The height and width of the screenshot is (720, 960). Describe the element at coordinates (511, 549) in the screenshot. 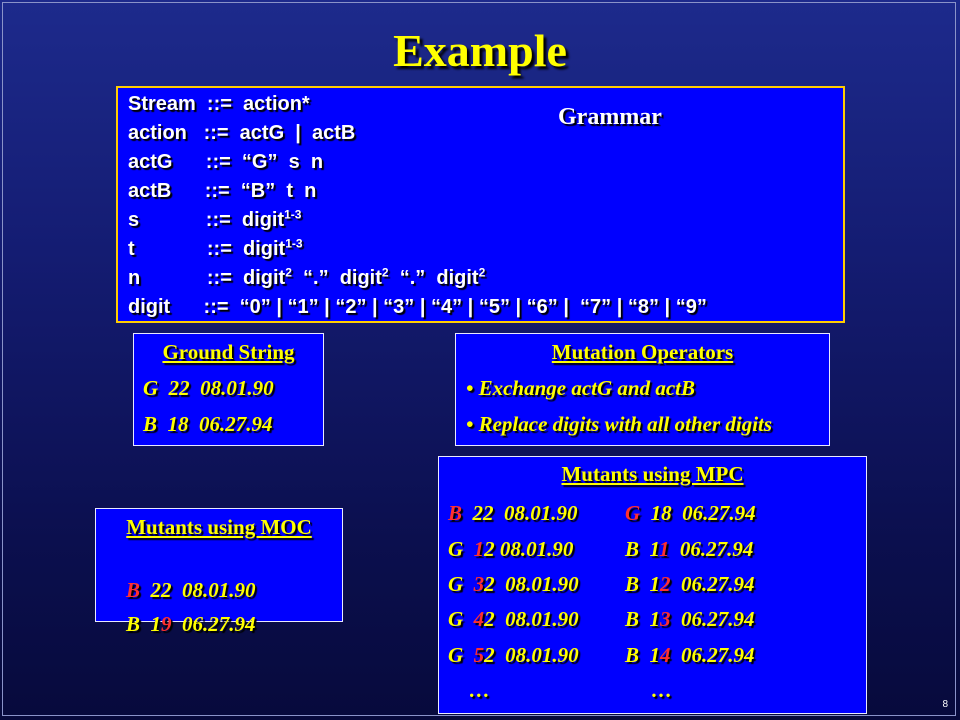

I see `mpc-mutant-line: G 12 08.01.90` at that location.